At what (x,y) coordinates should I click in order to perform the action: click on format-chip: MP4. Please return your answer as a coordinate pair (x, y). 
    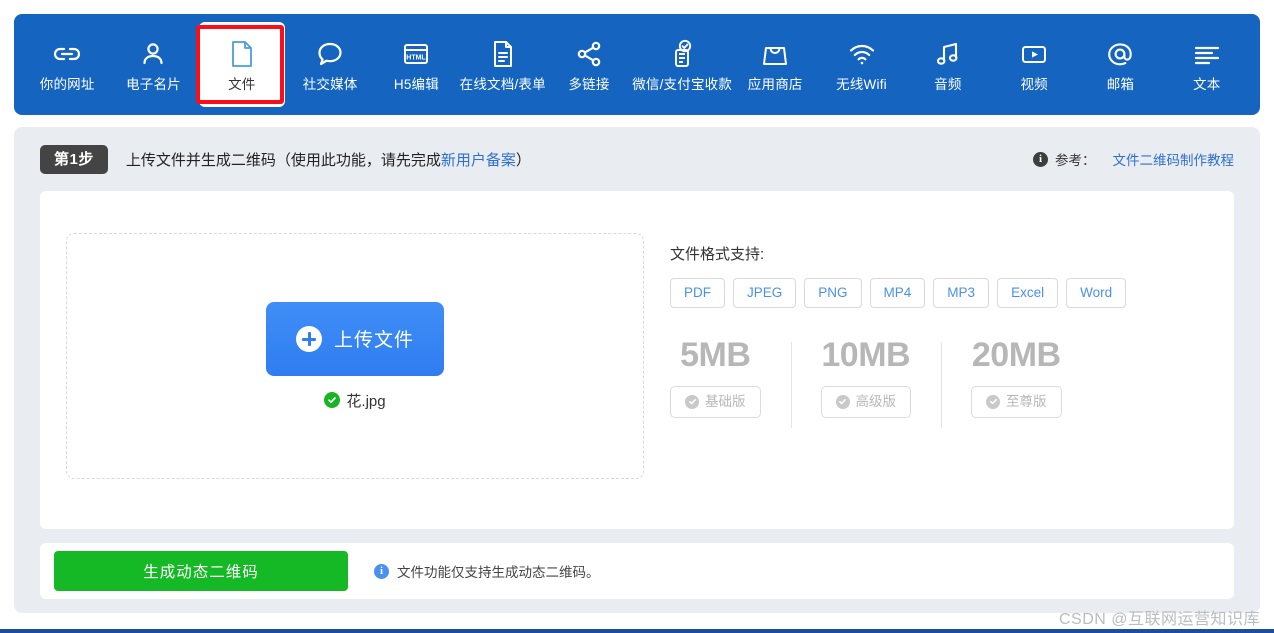
    Looking at the image, I should click on (897, 293).